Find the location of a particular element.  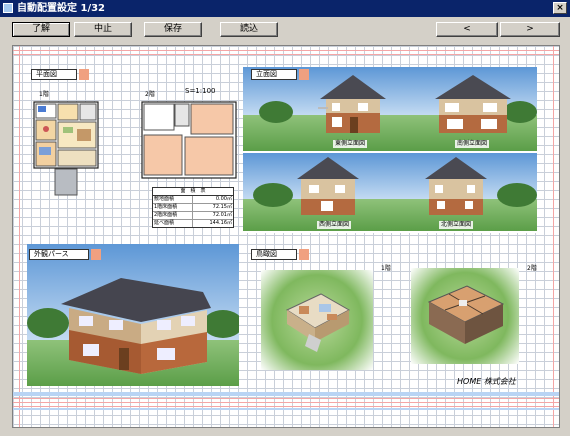

area-table-header: 面 積 表 is located at coordinates (193, 192).